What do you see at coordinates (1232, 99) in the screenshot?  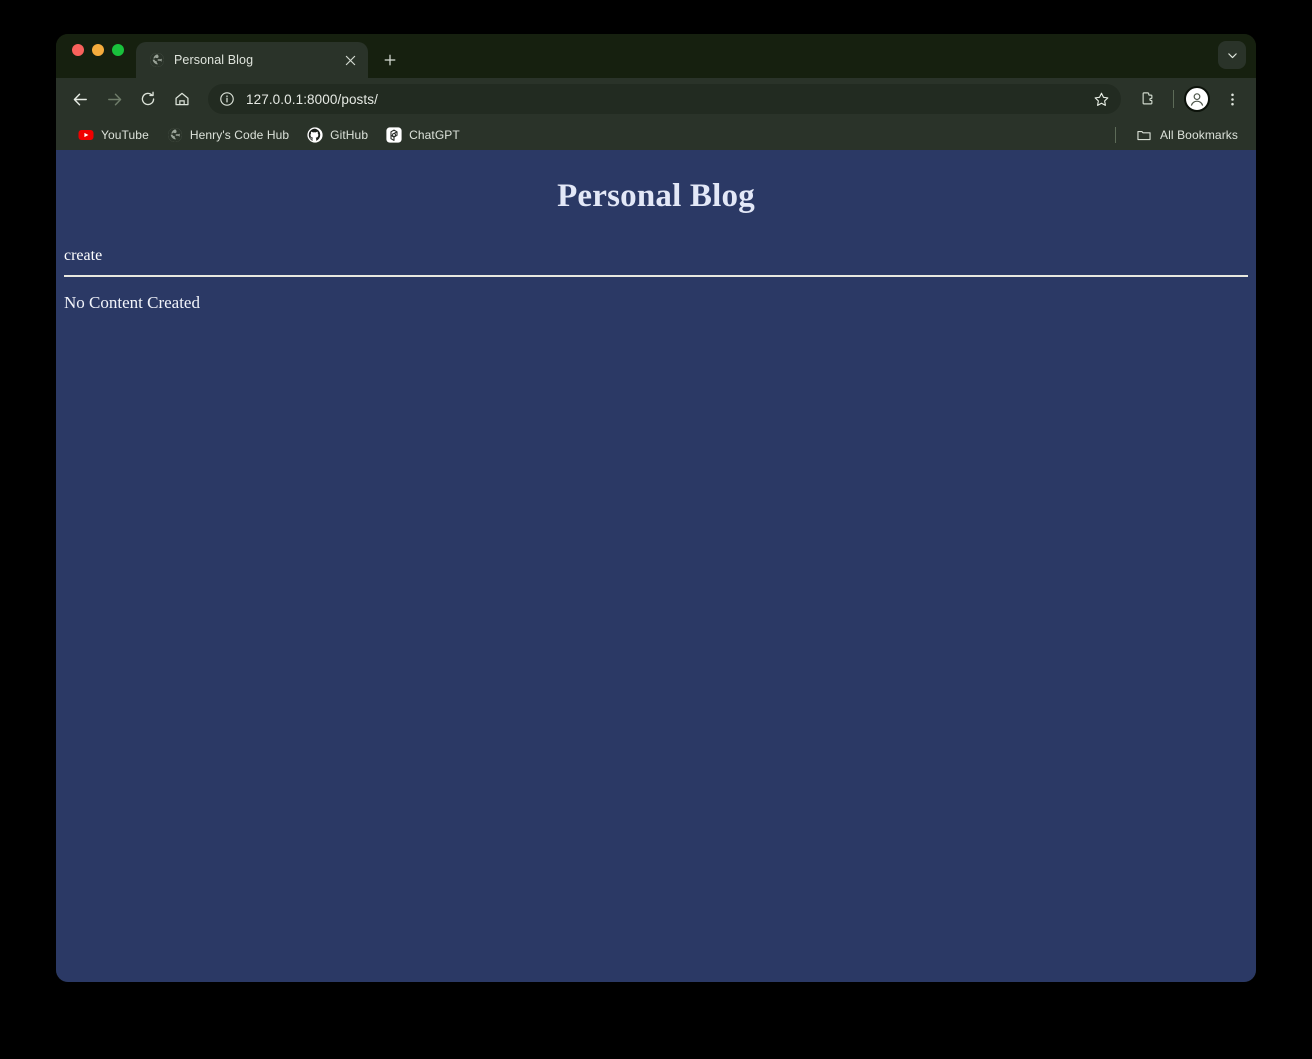 I see `three-dot-menu-icon` at bounding box center [1232, 99].